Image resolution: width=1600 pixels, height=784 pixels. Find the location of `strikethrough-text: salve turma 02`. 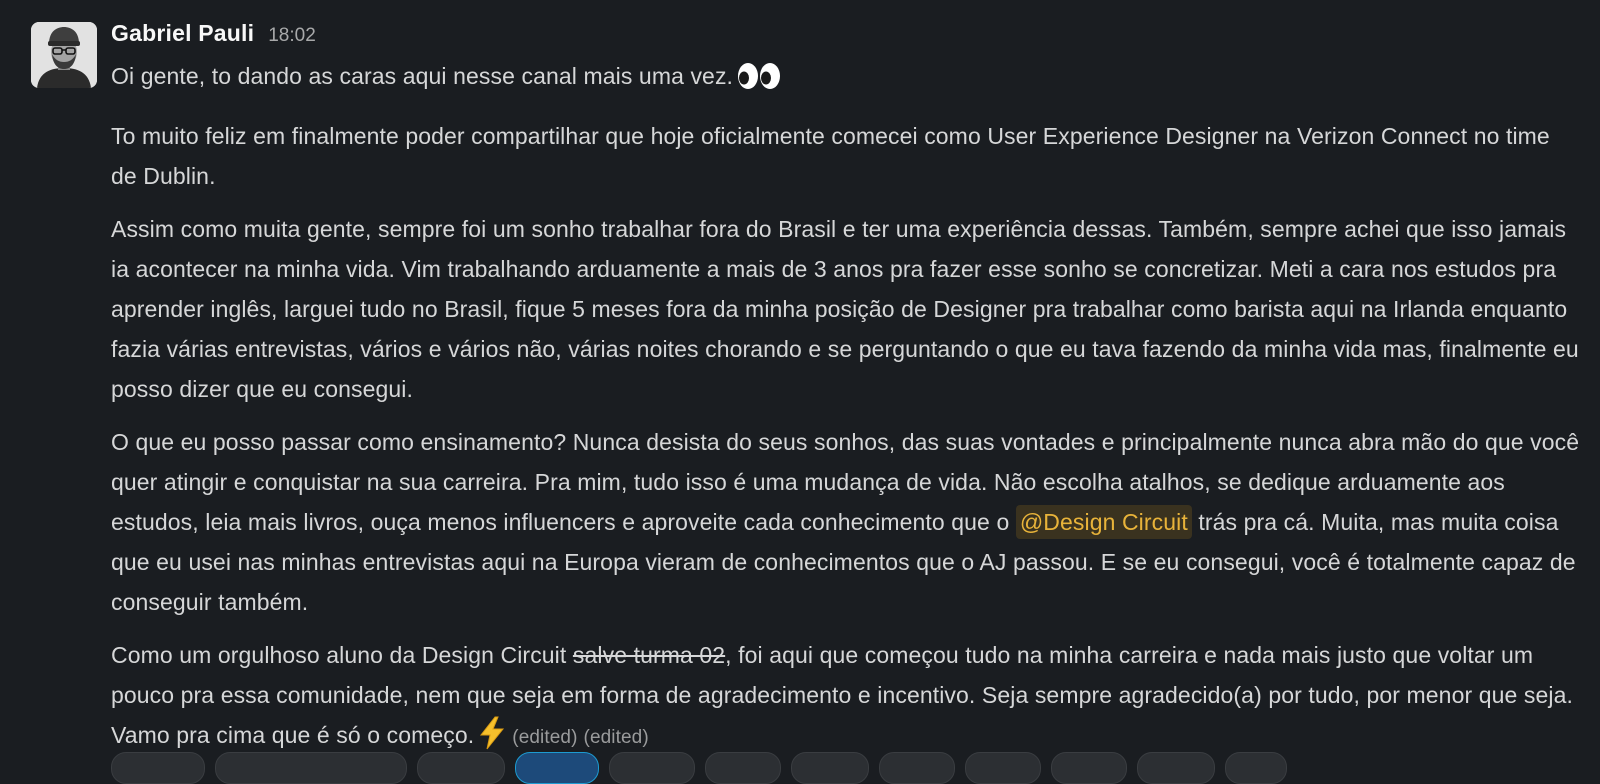

strikethrough-text: salve turma 02 is located at coordinates (649, 655).